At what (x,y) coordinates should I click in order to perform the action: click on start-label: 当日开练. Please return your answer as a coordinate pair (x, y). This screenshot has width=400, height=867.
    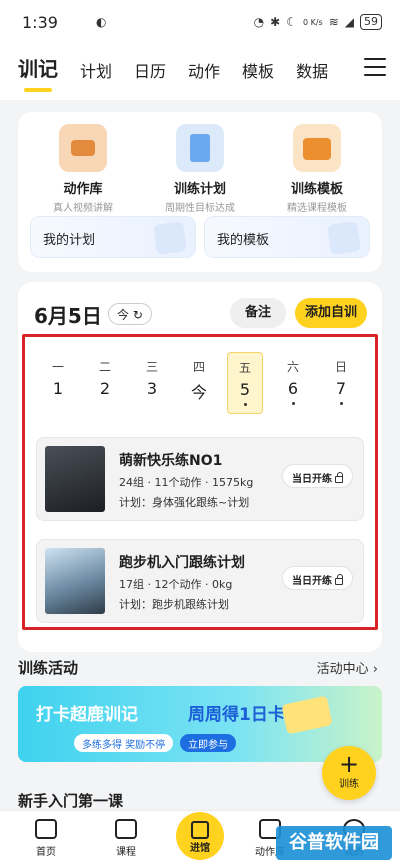
    Looking at the image, I should click on (312, 581).